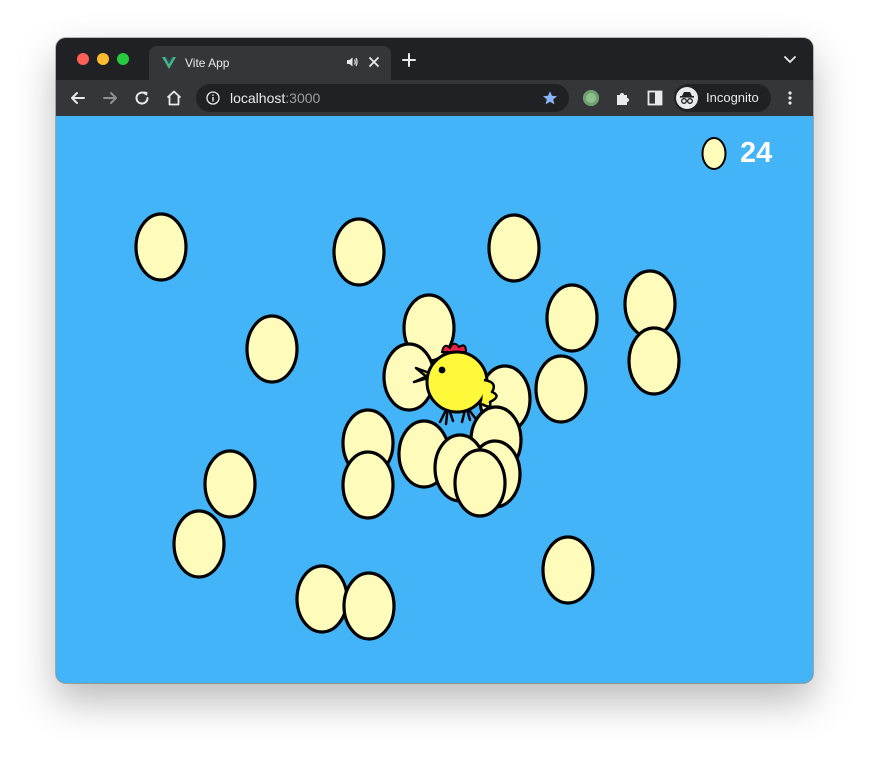 The height and width of the screenshot is (757, 869). I want to click on star-icon, so click(550, 98).